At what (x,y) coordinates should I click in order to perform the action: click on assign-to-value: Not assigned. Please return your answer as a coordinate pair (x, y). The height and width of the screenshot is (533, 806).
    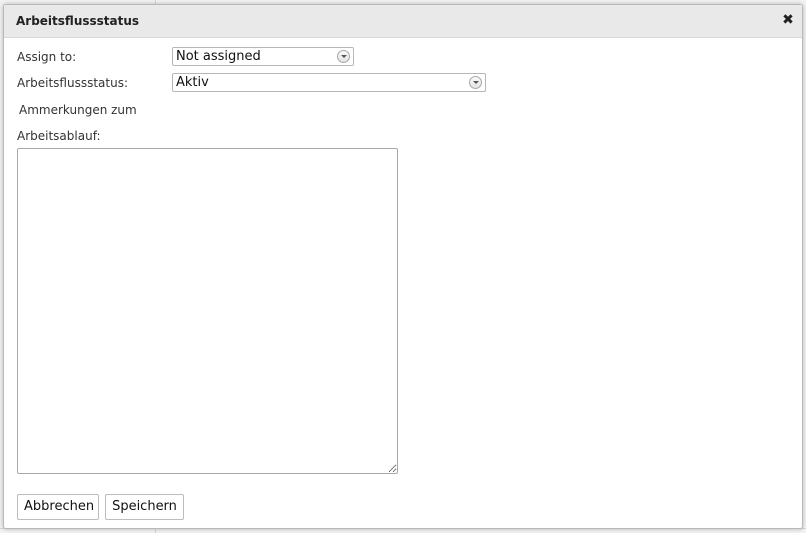
    Looking at the image, I should click on (218, 56).